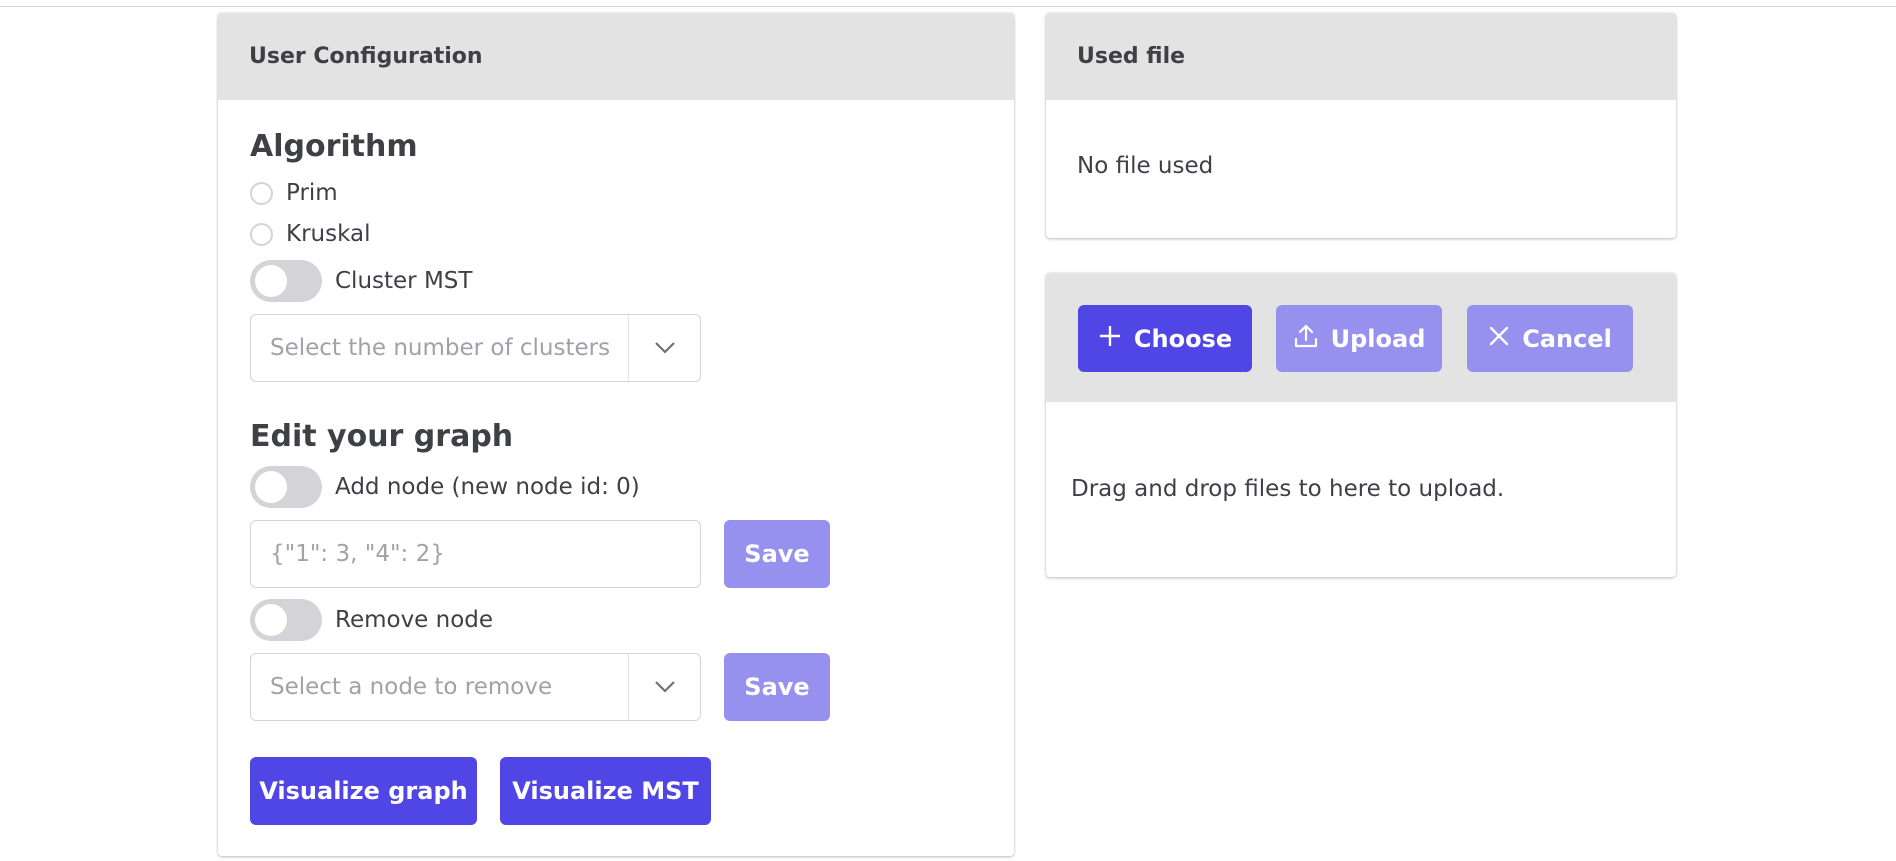 The width and height of the screenshot is (1896, 861). I want to click on upload-toolbar: Choose Upload Cancel, so click(1361, 337).